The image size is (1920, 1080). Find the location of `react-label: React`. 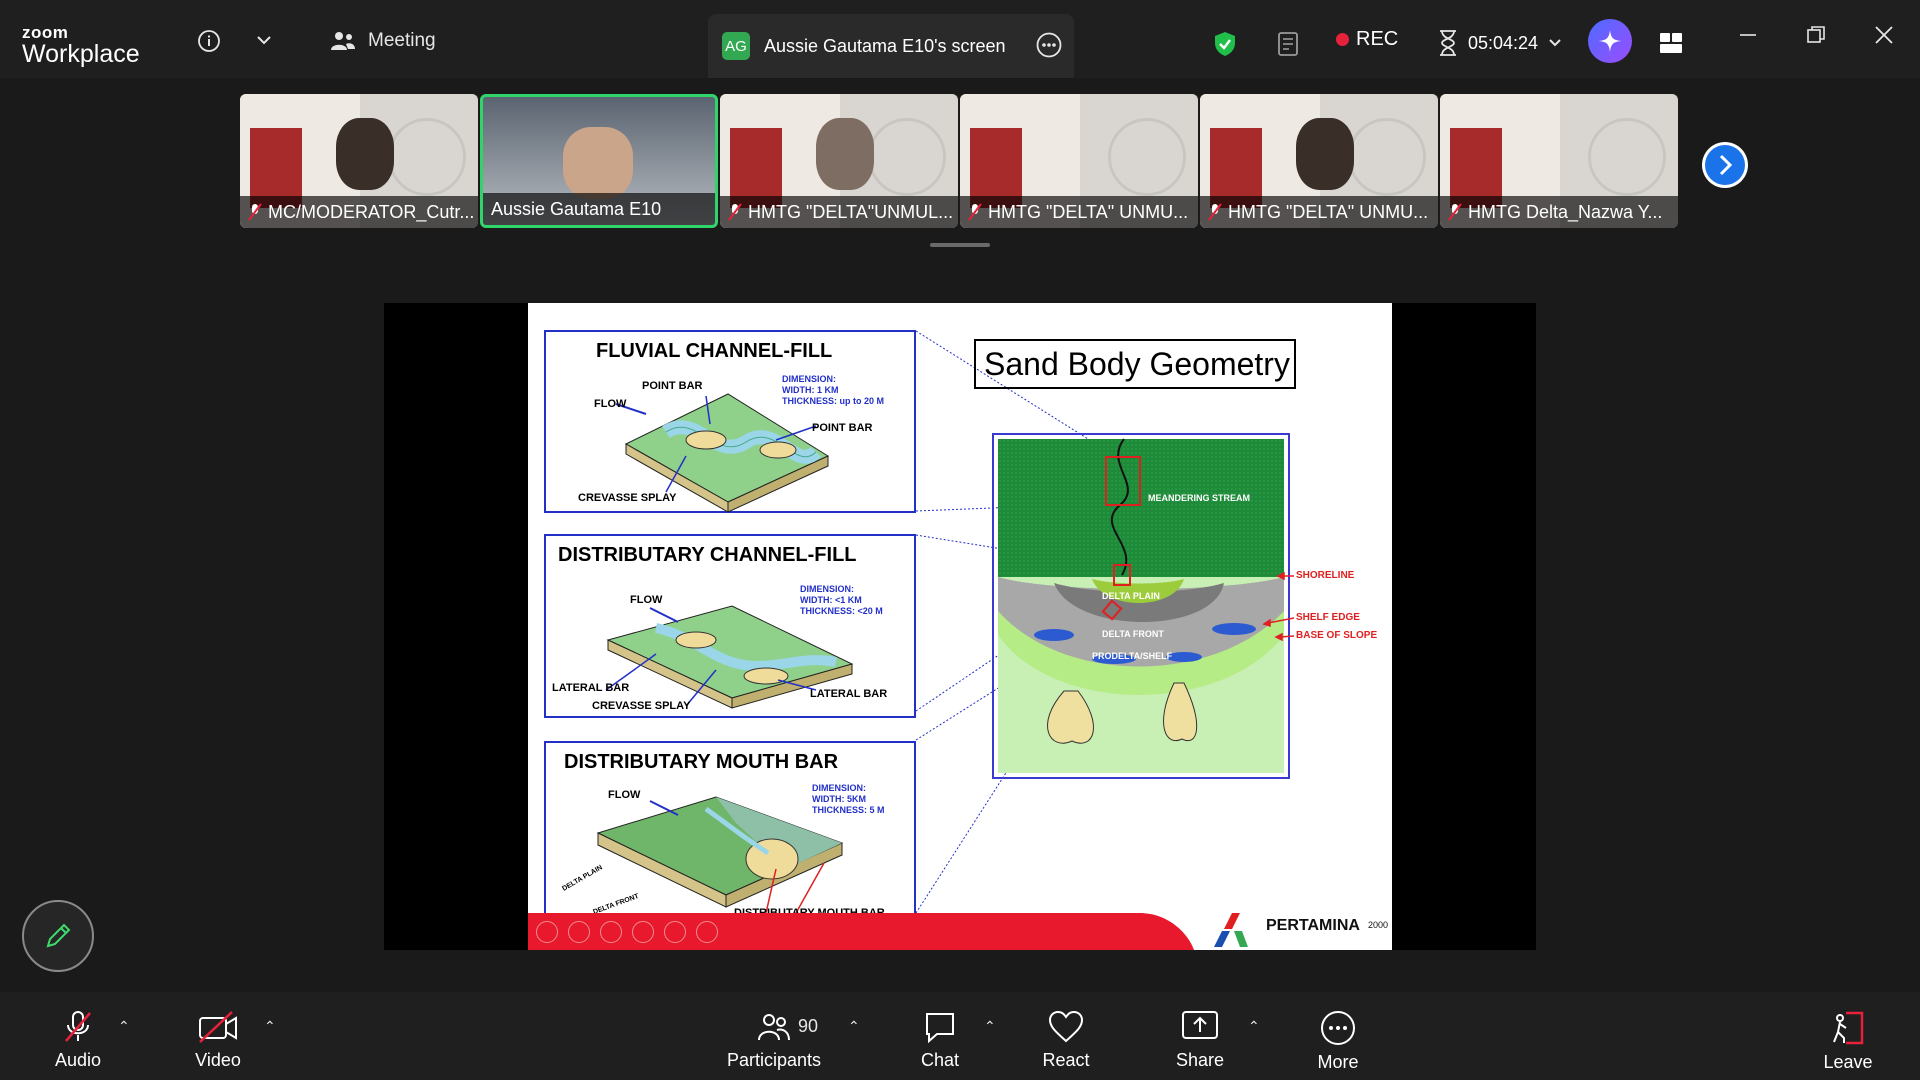

react-label: React is located at coordinates (1066, 1060).